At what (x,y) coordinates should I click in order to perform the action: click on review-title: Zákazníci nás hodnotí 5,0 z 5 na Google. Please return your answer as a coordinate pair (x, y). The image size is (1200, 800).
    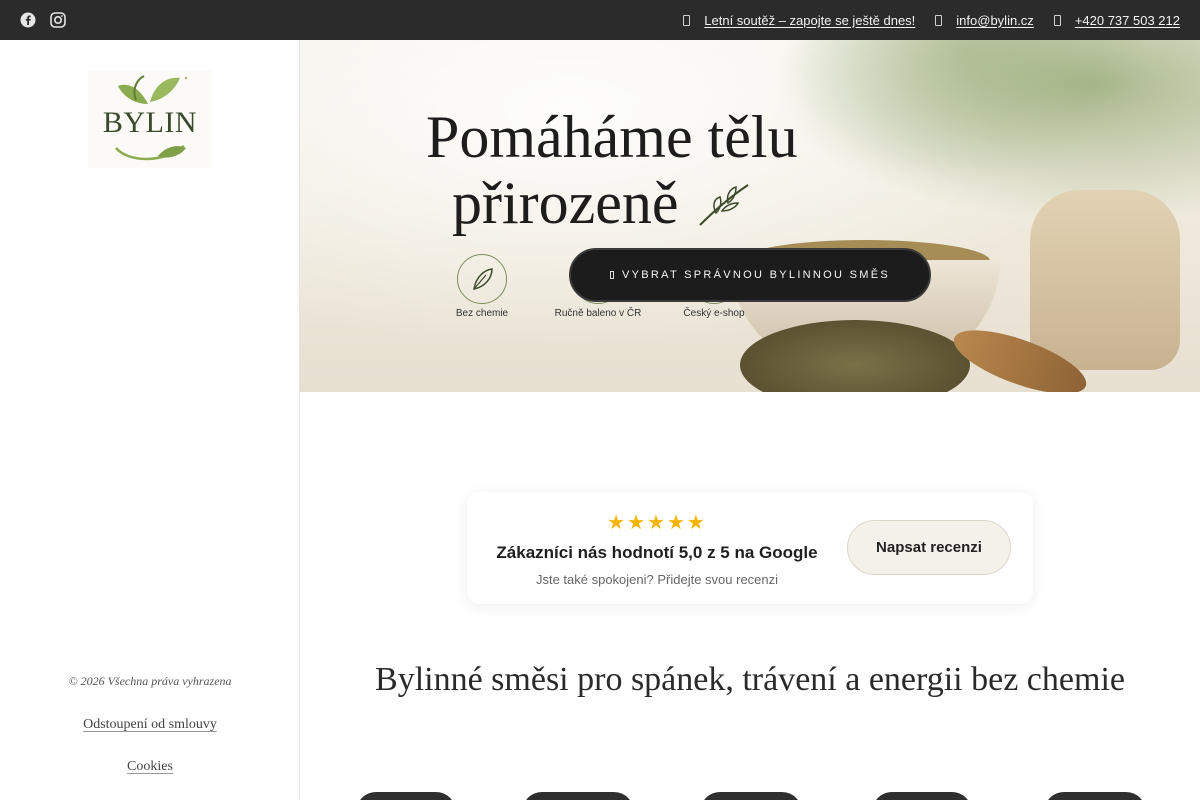
    Looking at the image, I should click on (657, 552).